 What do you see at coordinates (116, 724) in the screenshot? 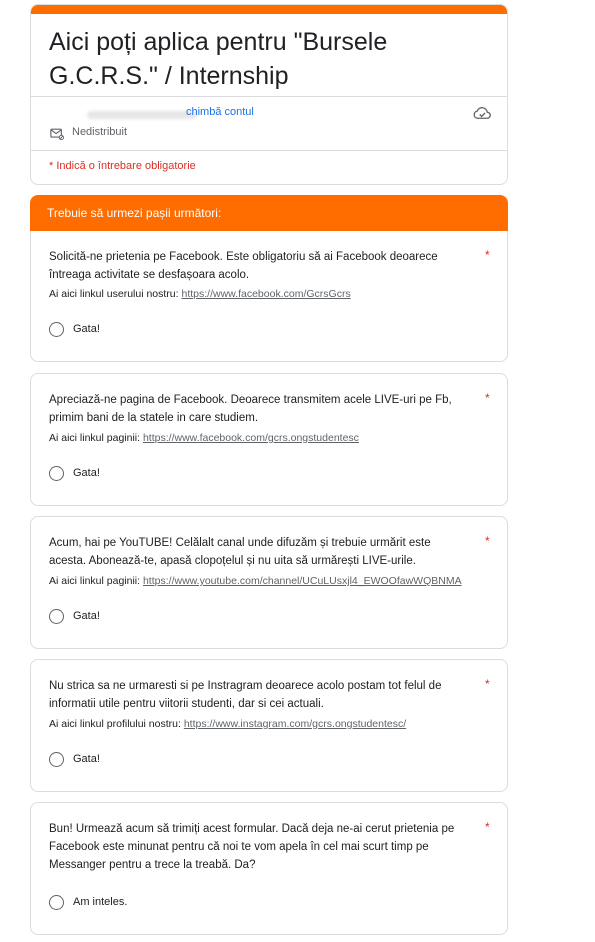
I see `link-prefix: Ai aici linkul profilului nostru:` at bounding box center [116, 724].